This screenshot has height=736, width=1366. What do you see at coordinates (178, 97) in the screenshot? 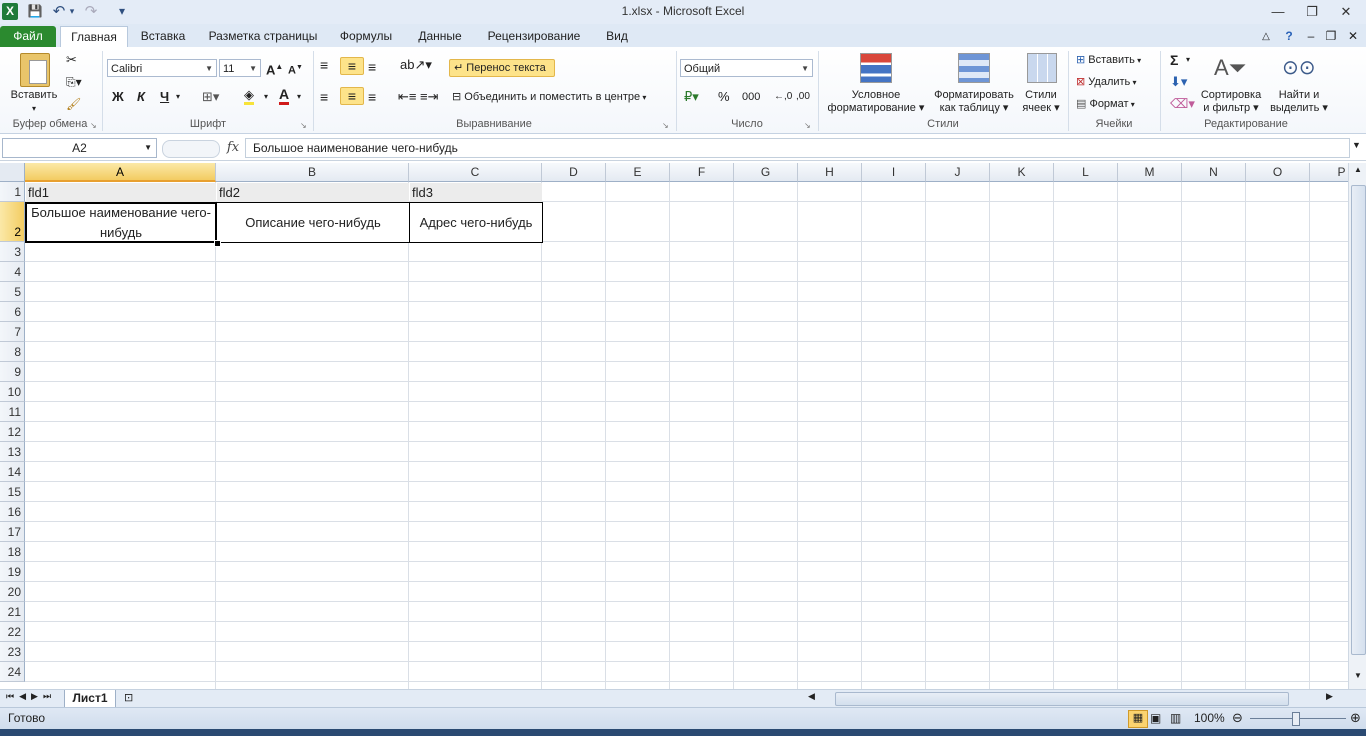
I see `underline-dropdown-icon: ▾` at bounding box center [178, 97].